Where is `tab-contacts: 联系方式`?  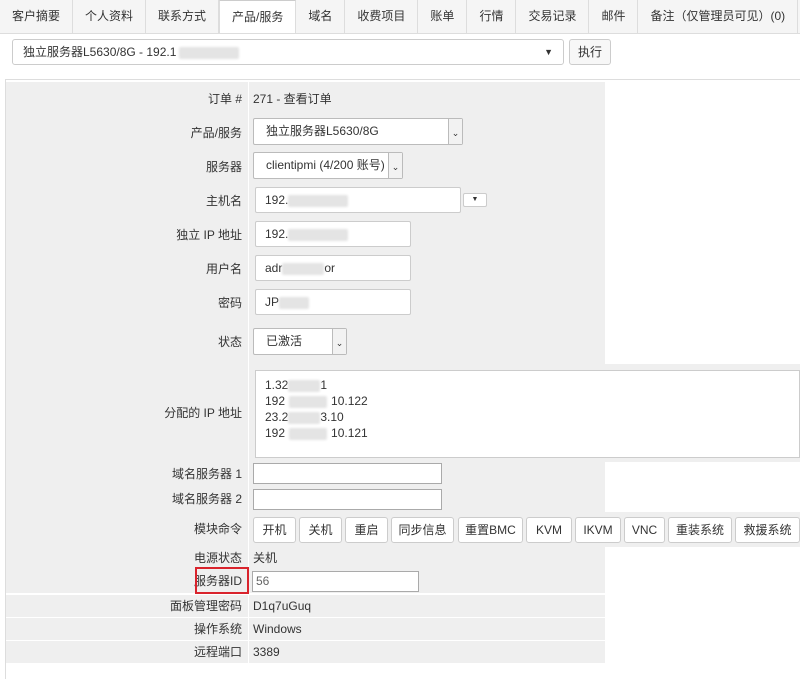
tab-contacts: 联系方式 is located at coordinates (183, 16).